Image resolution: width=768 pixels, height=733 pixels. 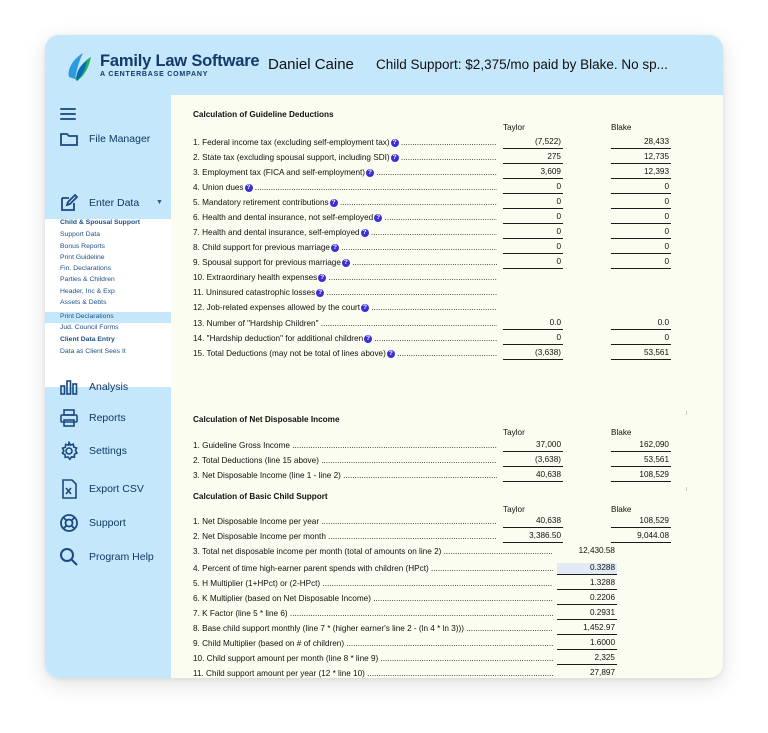 What do you see at coordinates (87, 279) in the screenshot?
I see `submenu-item-parties-children: Parties & Children` at bounding box center [87, 279].